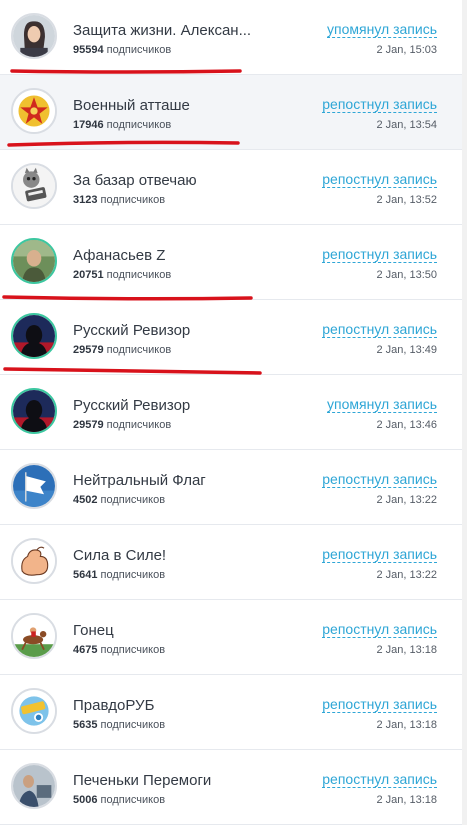 The image size is (467, 825). I want to click on subscriber-count: 5641 подписчиков, so click(119, 575).